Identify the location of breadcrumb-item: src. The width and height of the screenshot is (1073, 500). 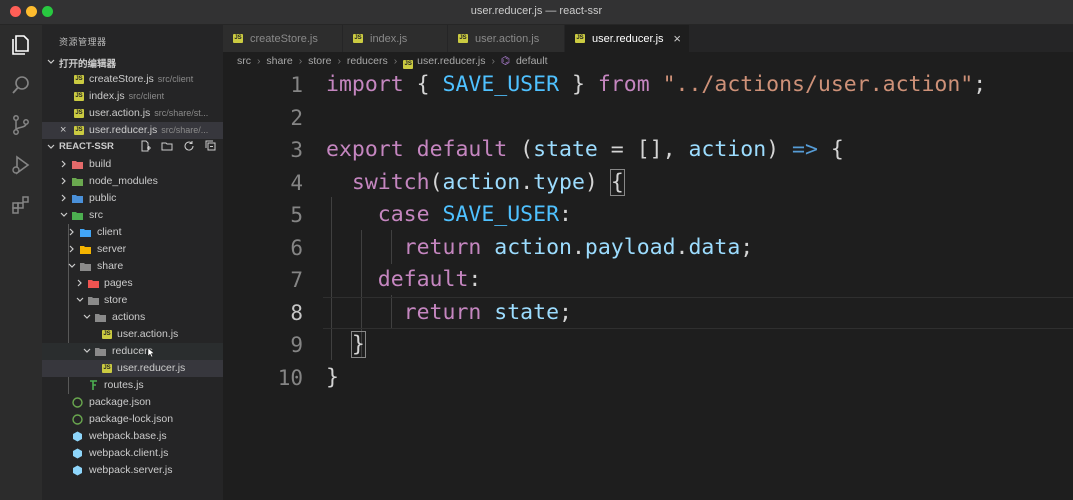
(244, 61).